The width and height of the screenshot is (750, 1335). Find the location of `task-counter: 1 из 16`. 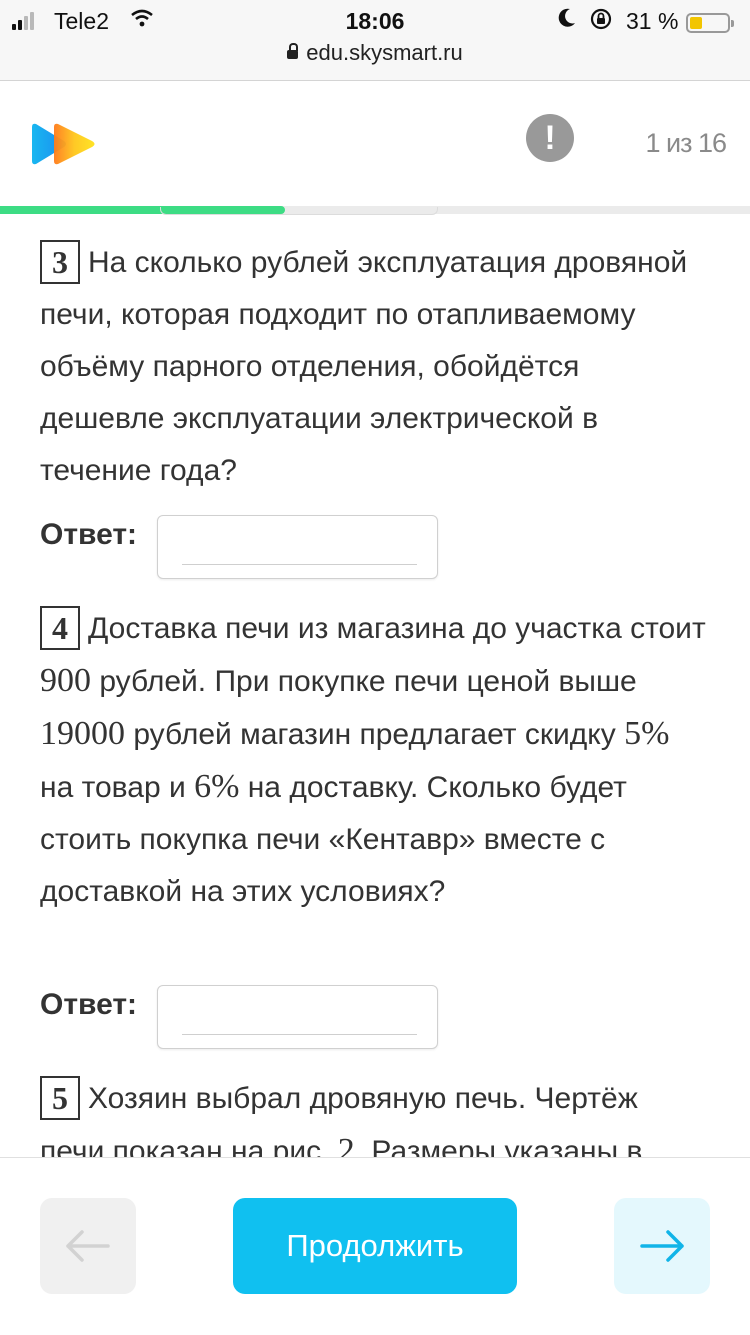

task-counter: 1 из 16 is located at coordinates (686, 143).